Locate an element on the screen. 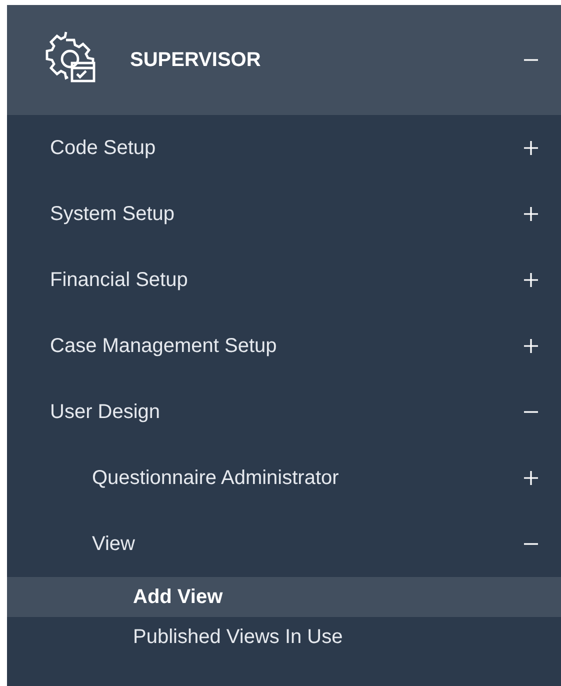  menu-item: Published Views In Use is located at coordinates (284, 637).